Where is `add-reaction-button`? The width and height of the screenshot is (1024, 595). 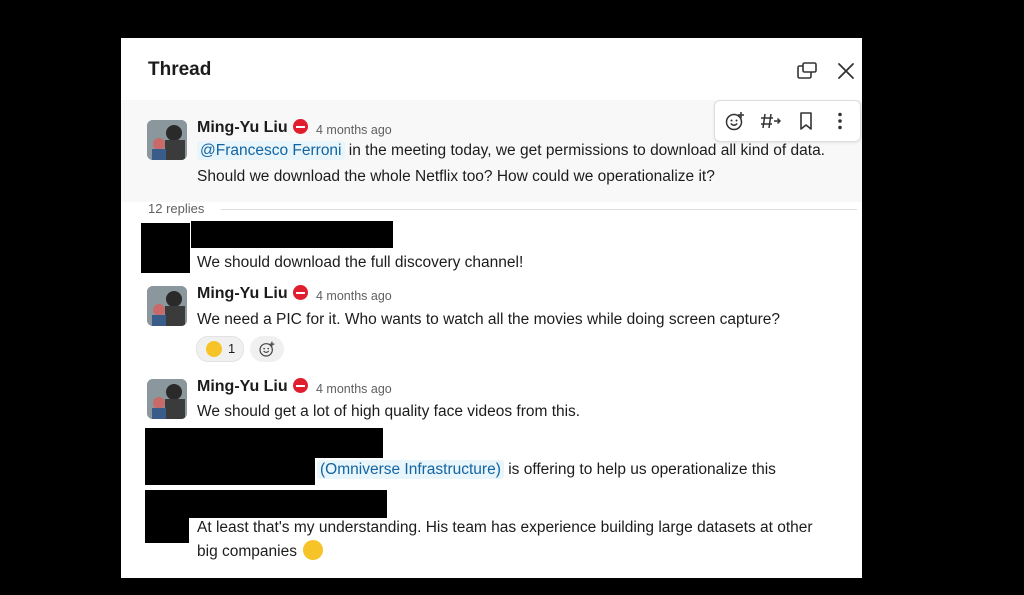
add-reaction-button is located at coordinates (267, 349).